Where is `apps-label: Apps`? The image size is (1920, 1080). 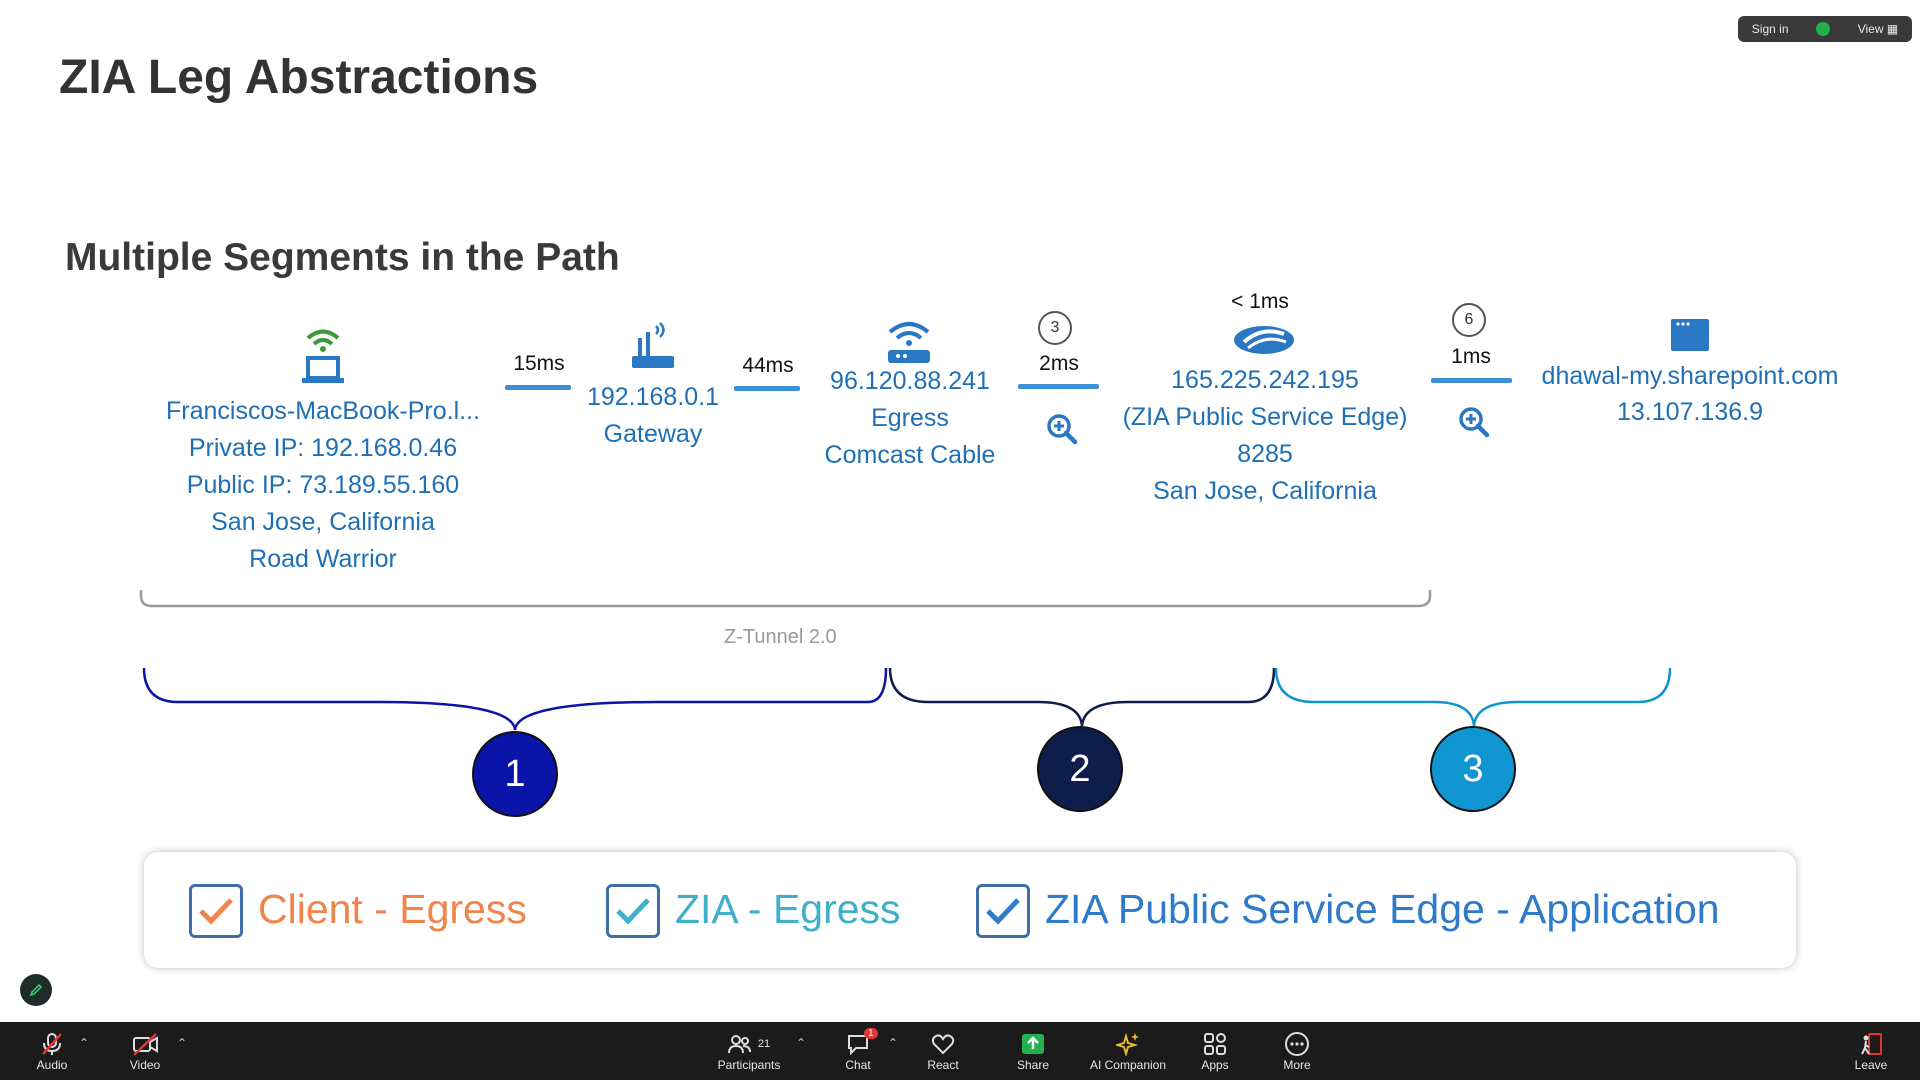 apps-label: Apps is located at coordinates (1215, 1065).